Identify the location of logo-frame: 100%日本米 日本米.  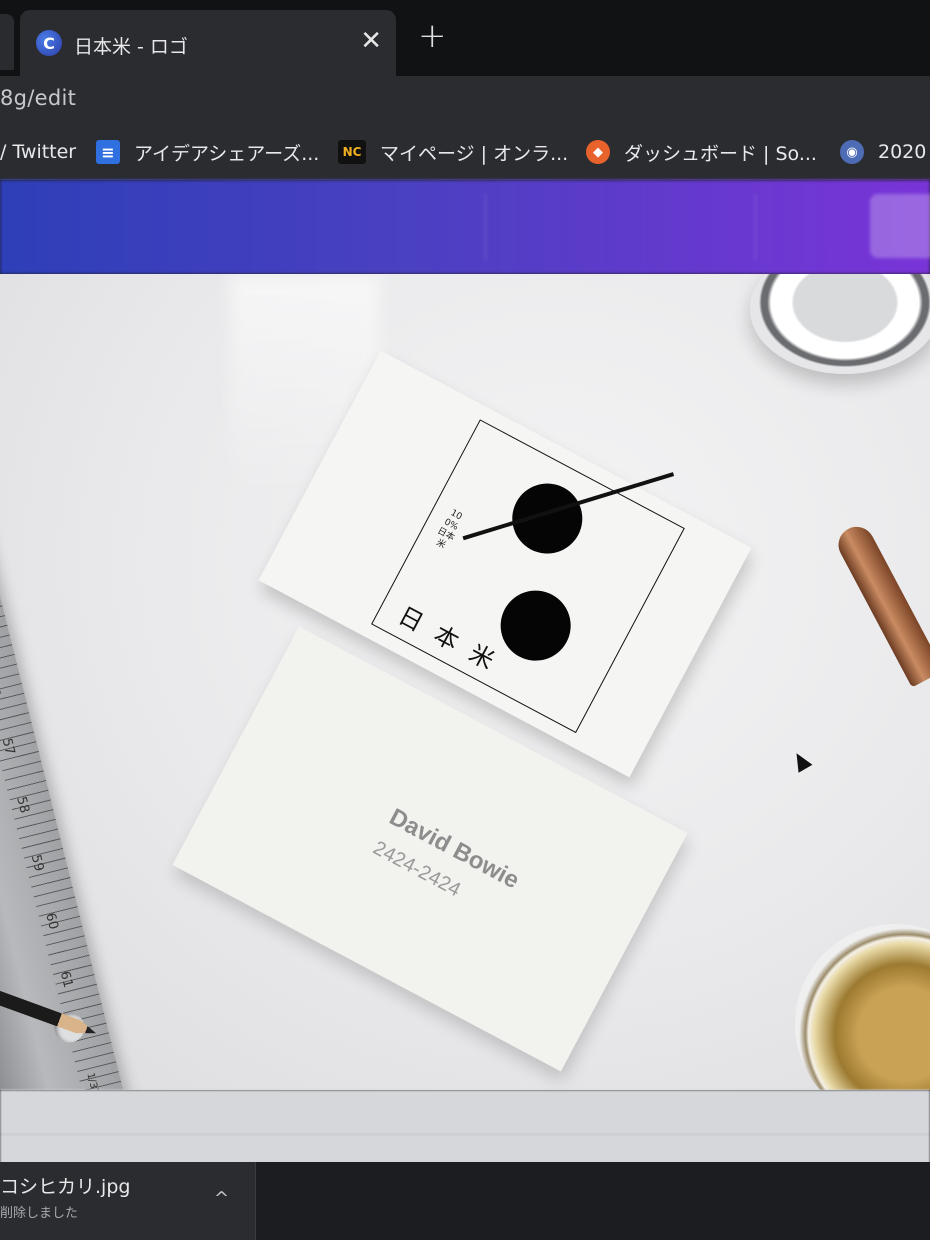
(528, 576).